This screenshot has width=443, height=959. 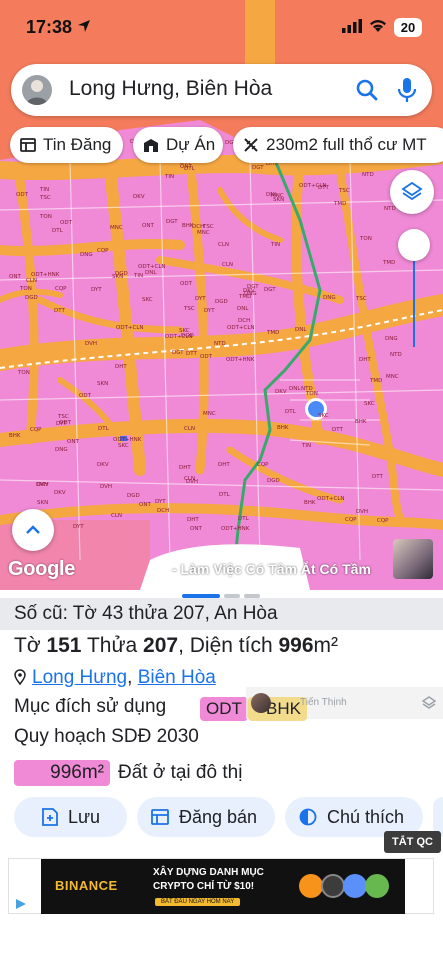 What do you see at coordinates (20, 677) in the screenshot?
I see `location-pin-icon` at bounding box center [20, 677].